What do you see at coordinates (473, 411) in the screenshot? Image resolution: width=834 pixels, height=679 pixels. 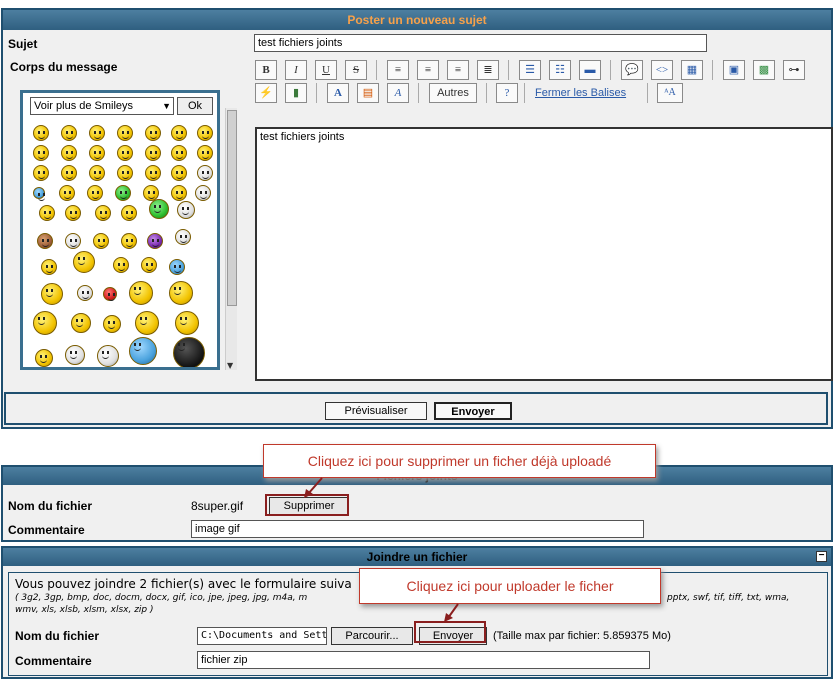 I see `send-button: Envoyer` at bounding box center [473, 411].